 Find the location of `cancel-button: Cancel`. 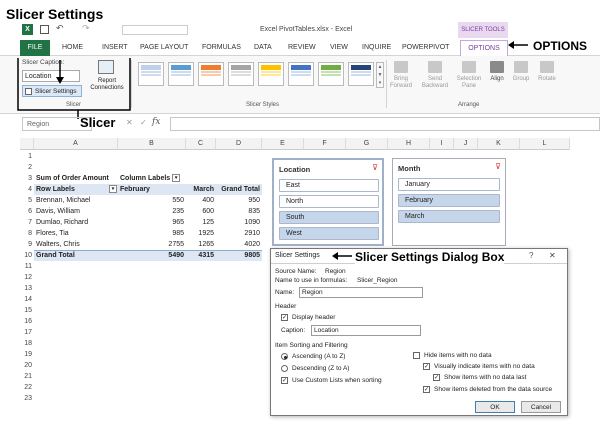

cancel-button: Cancel is located at coordinates (541, 407).